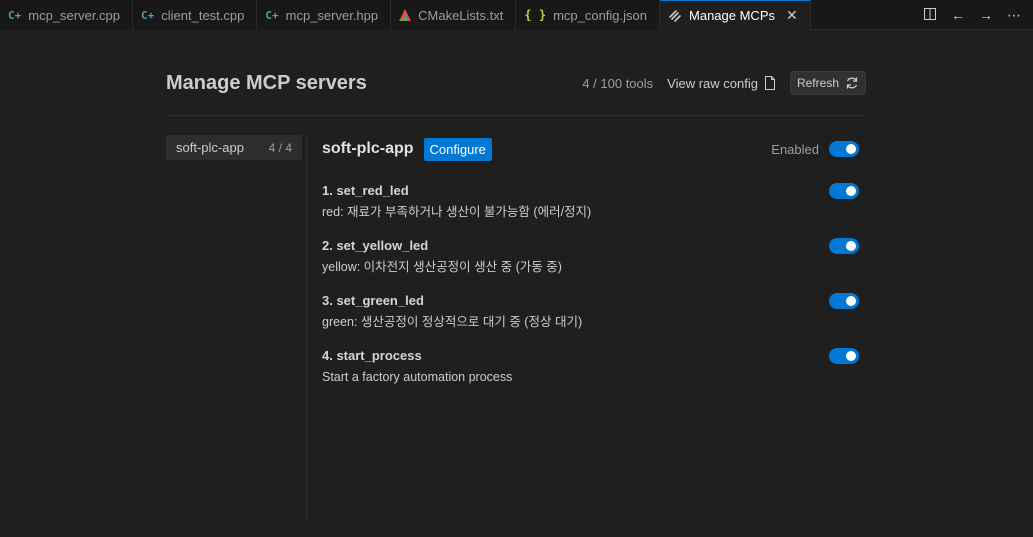 Image resolution: width=1033 pixels, height=537 pixels. What do you see at coordinates (930, 15) in the screenshot?
I see `split-editor-icon` at bounding box center [930, 15].